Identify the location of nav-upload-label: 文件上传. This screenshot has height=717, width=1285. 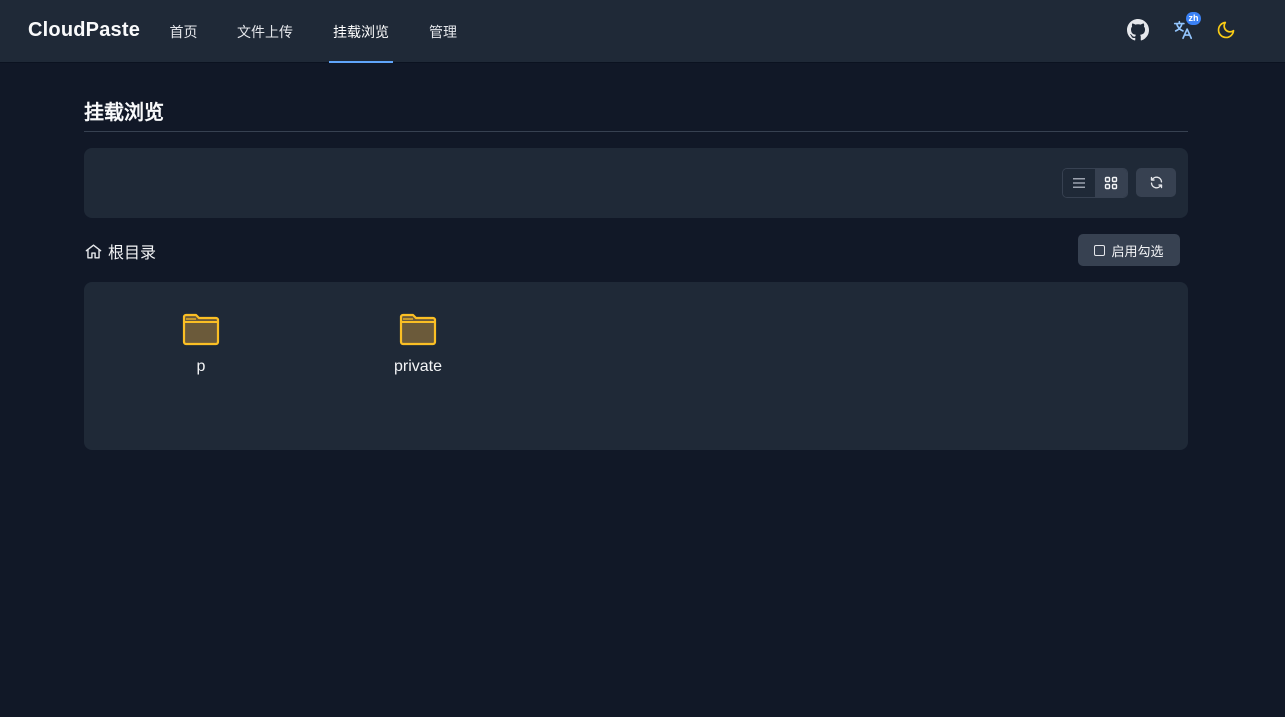
(265, 31).